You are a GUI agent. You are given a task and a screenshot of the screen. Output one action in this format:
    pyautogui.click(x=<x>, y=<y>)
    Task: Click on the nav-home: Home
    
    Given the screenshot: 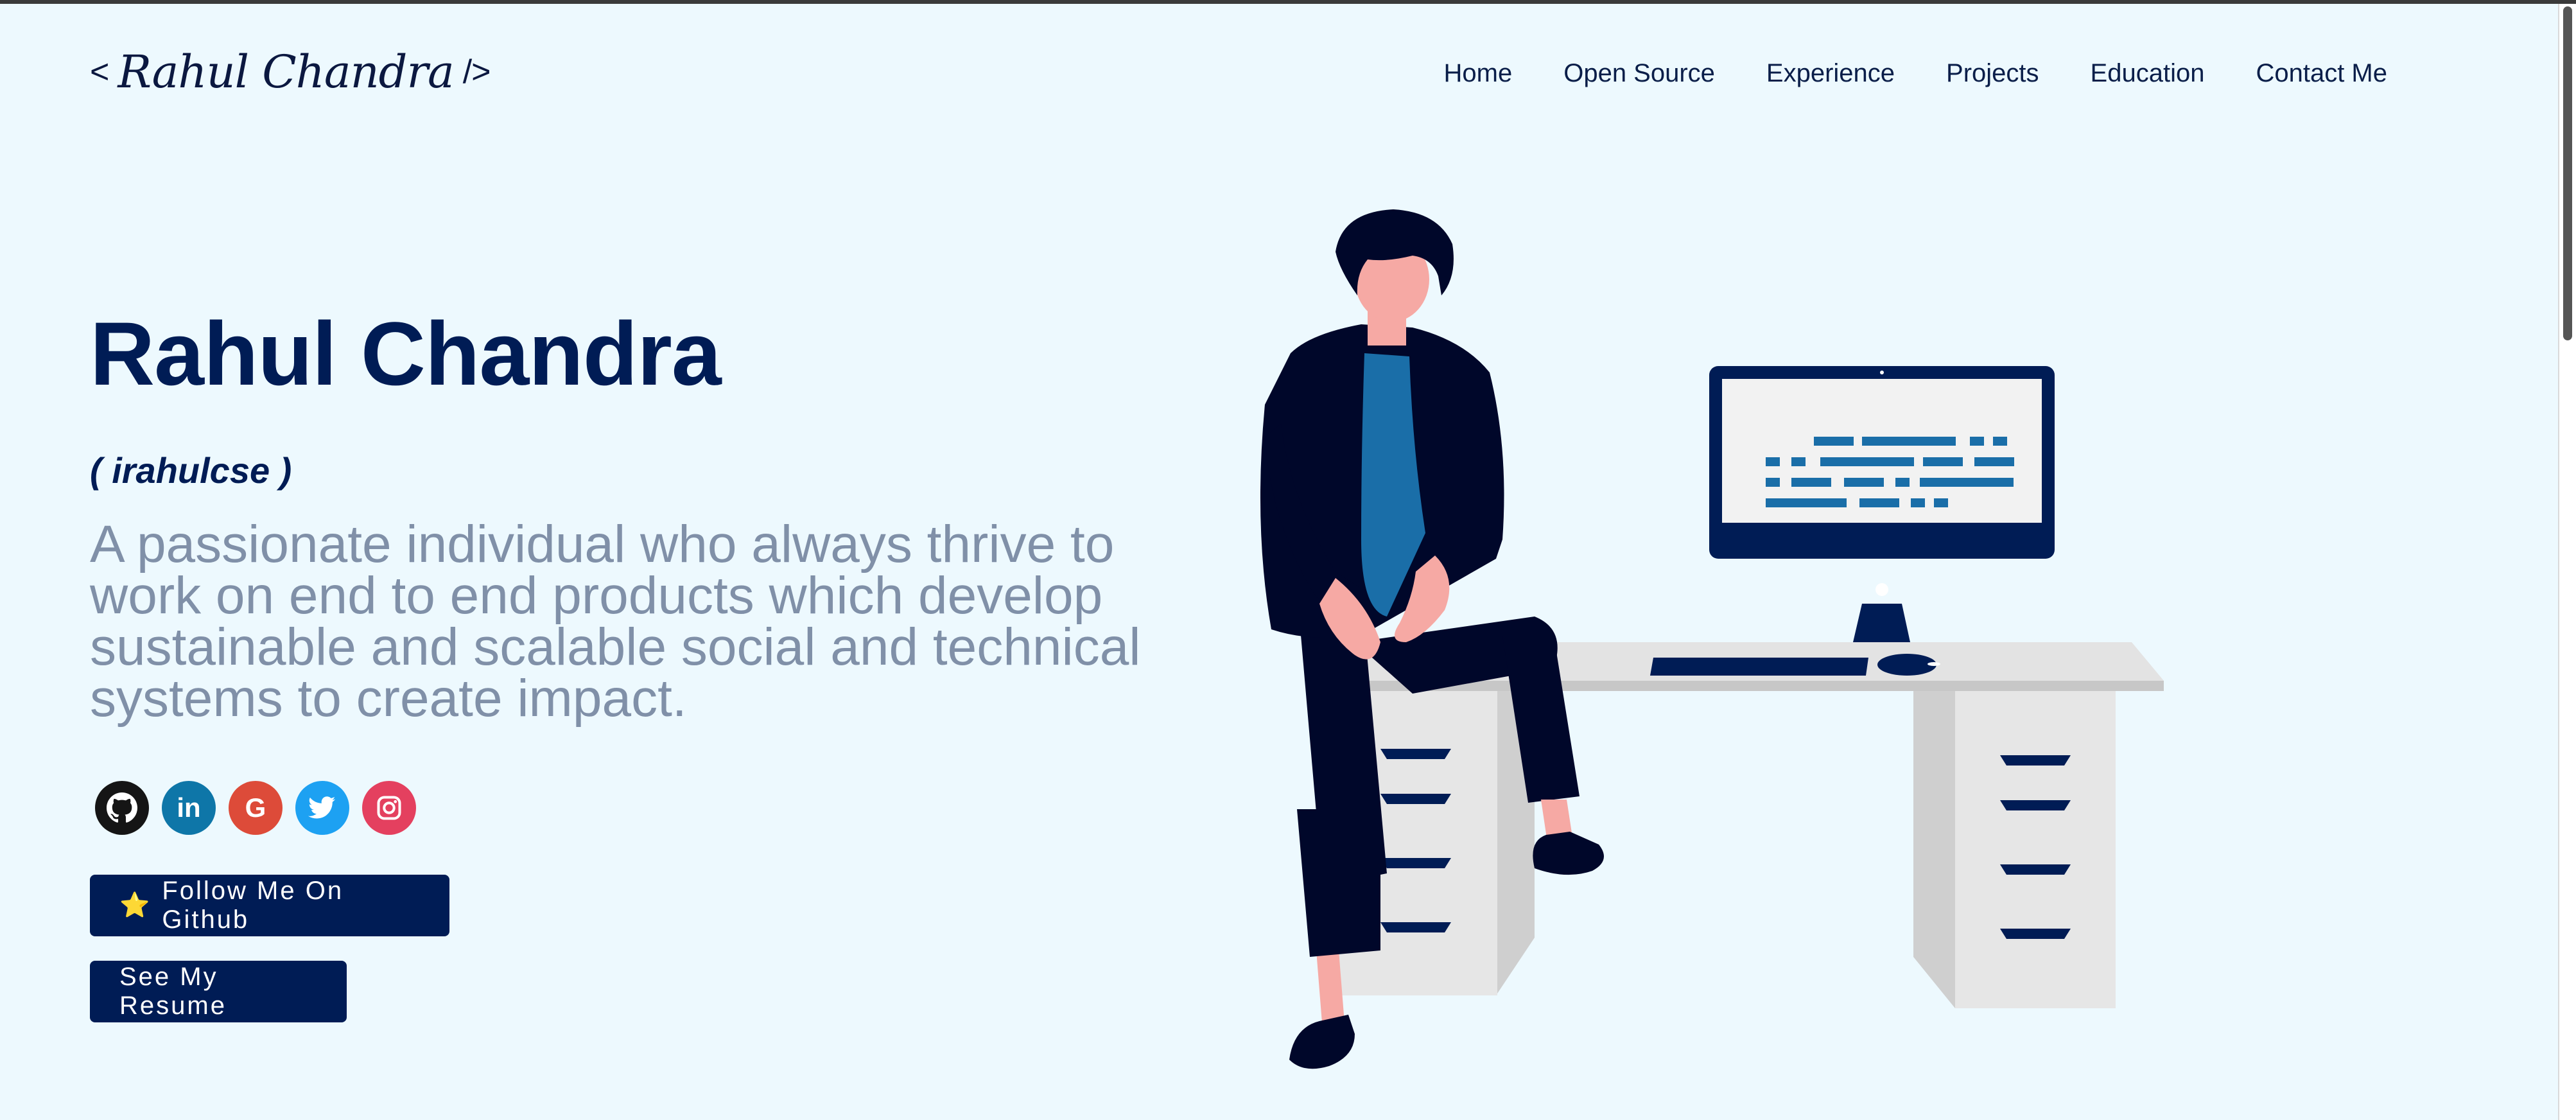 What is the action you would take?
    pyautogui.click(x=1478, y=73)
    